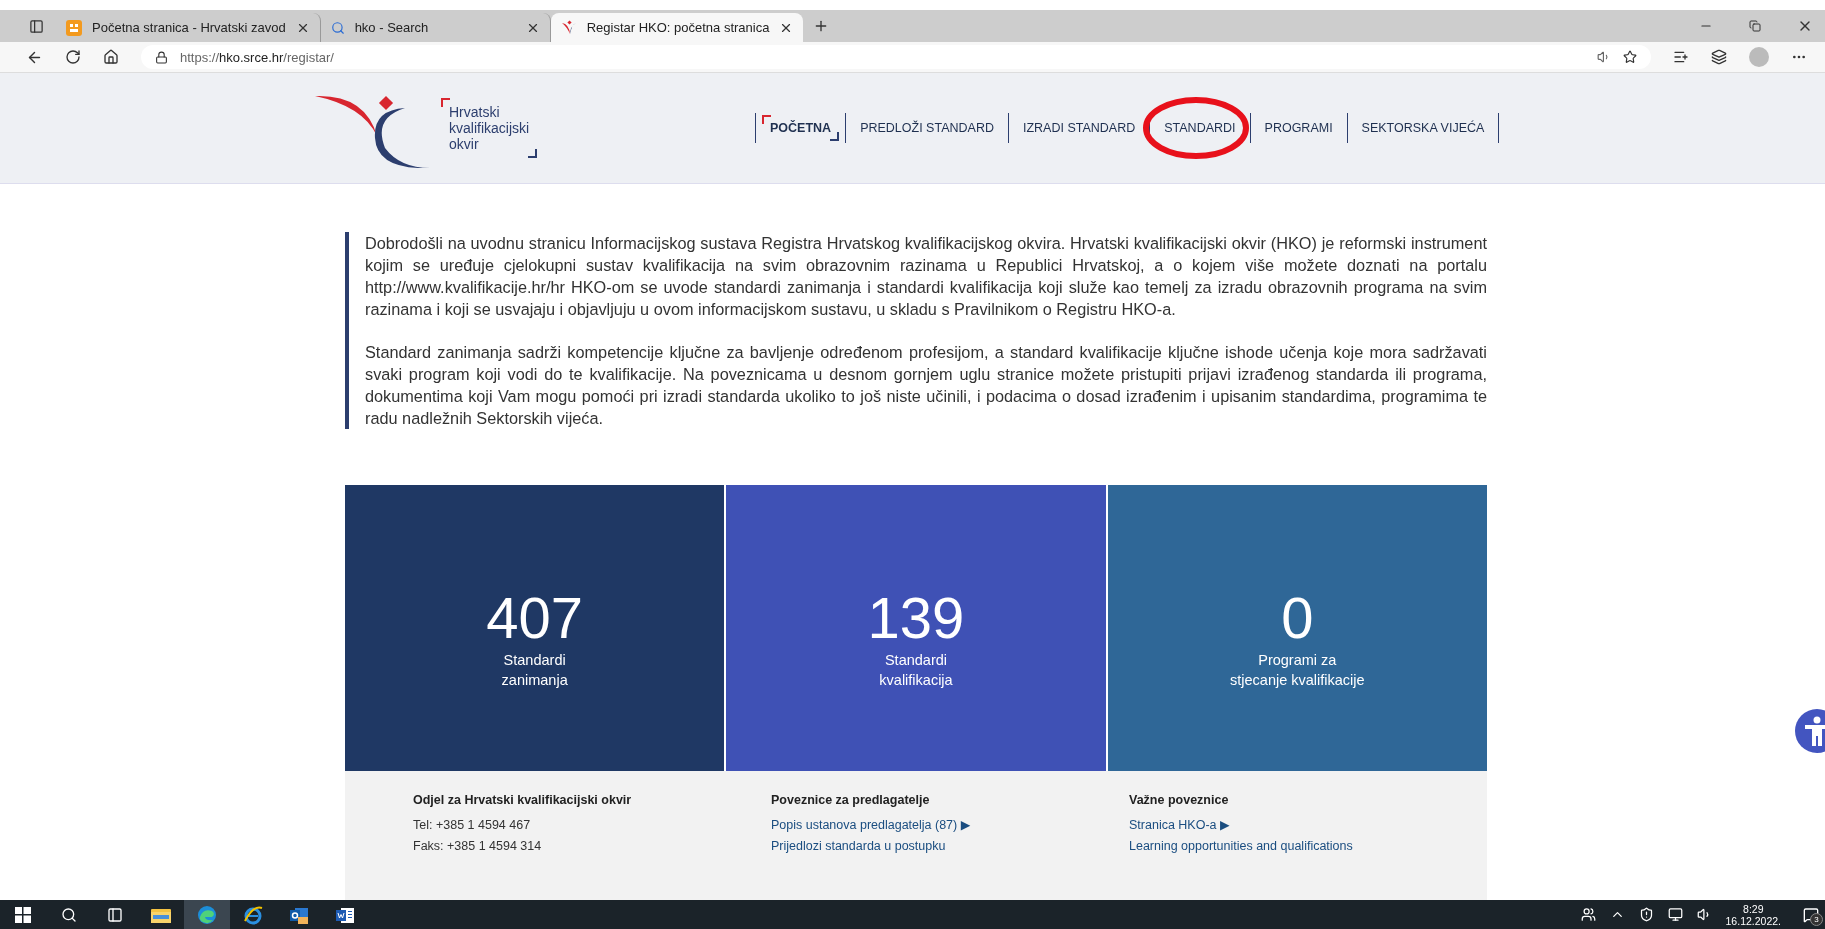  Describe the element at coordinates (489, 128) in the screenshot. I see `logo-text: Hrvatski kvalifikacijski okvir` at that location.